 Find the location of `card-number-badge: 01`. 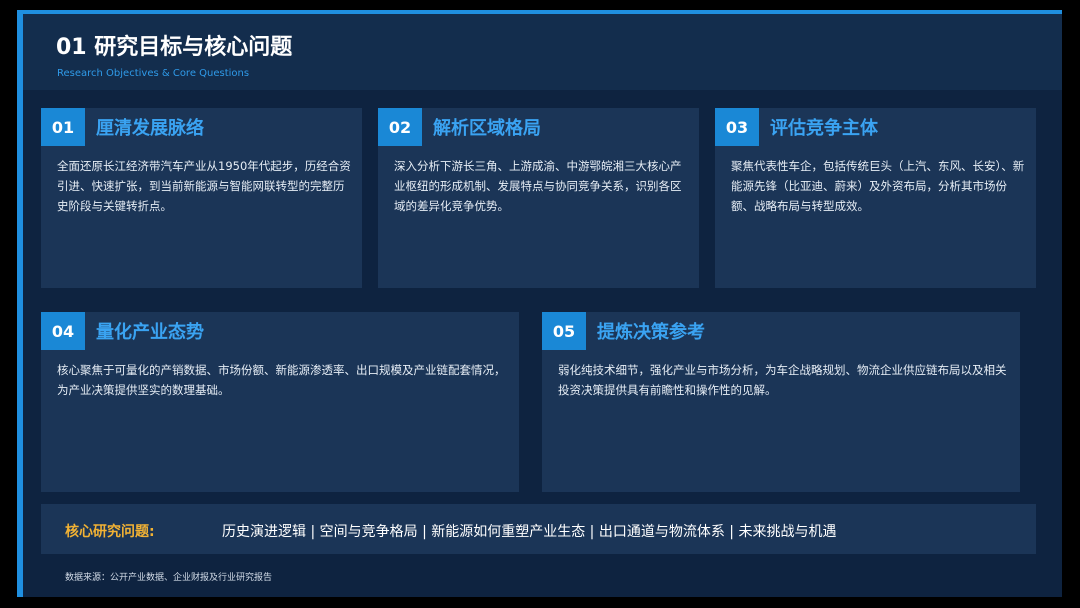

card-number-badge: 01 is located at coordinates (63, 127).